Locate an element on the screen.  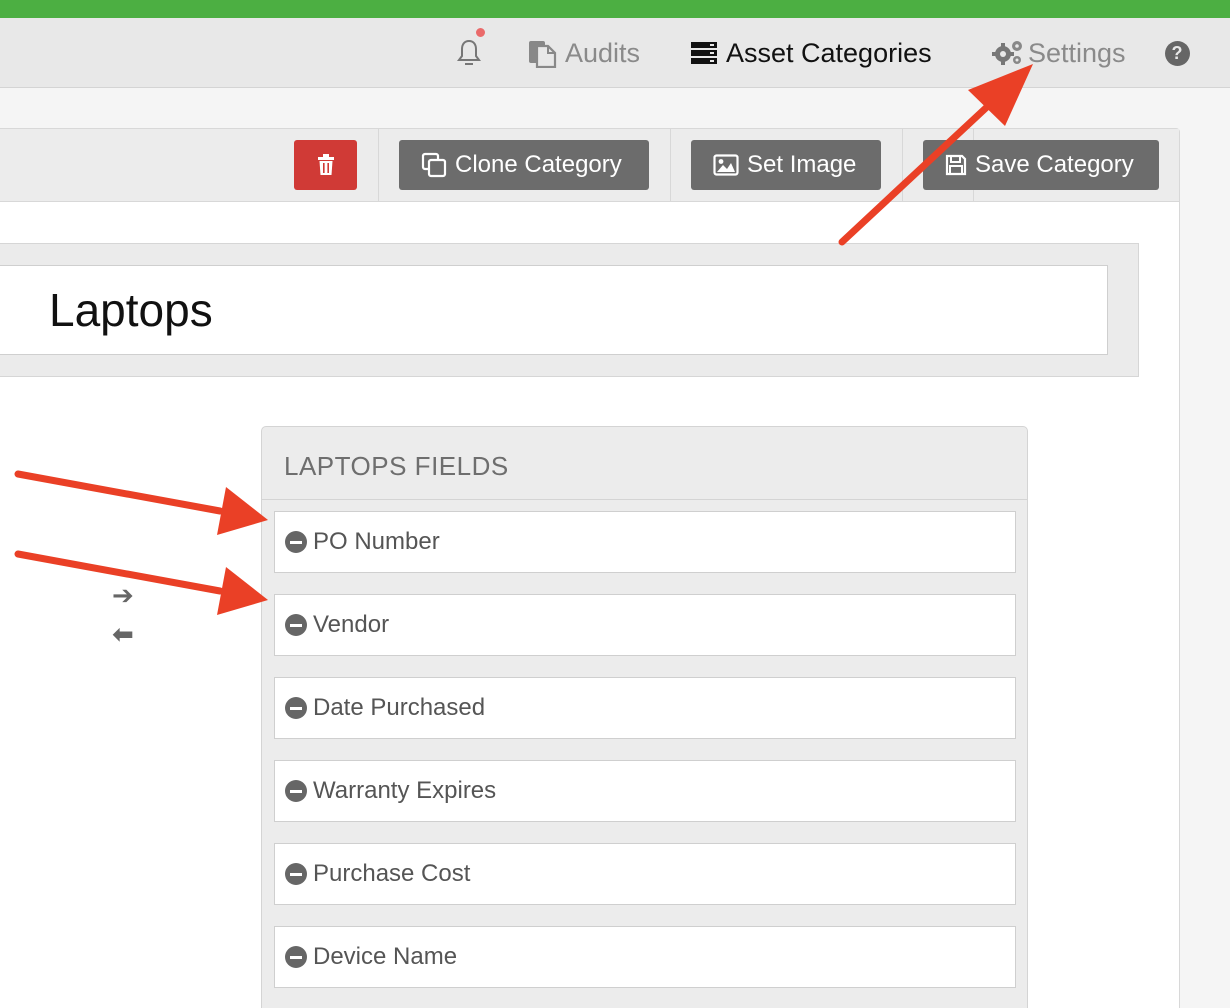
documents-icon is located at coordinates (543, 54).